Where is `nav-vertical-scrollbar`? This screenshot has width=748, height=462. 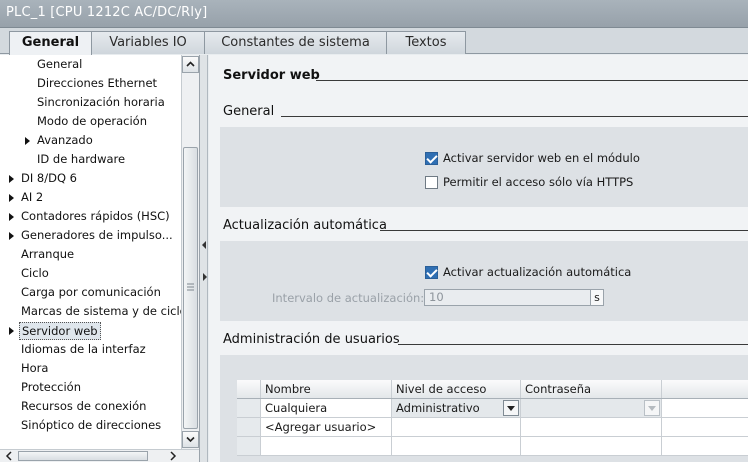 nav-vertical-scrollbar is located at coordinates (190, 252).